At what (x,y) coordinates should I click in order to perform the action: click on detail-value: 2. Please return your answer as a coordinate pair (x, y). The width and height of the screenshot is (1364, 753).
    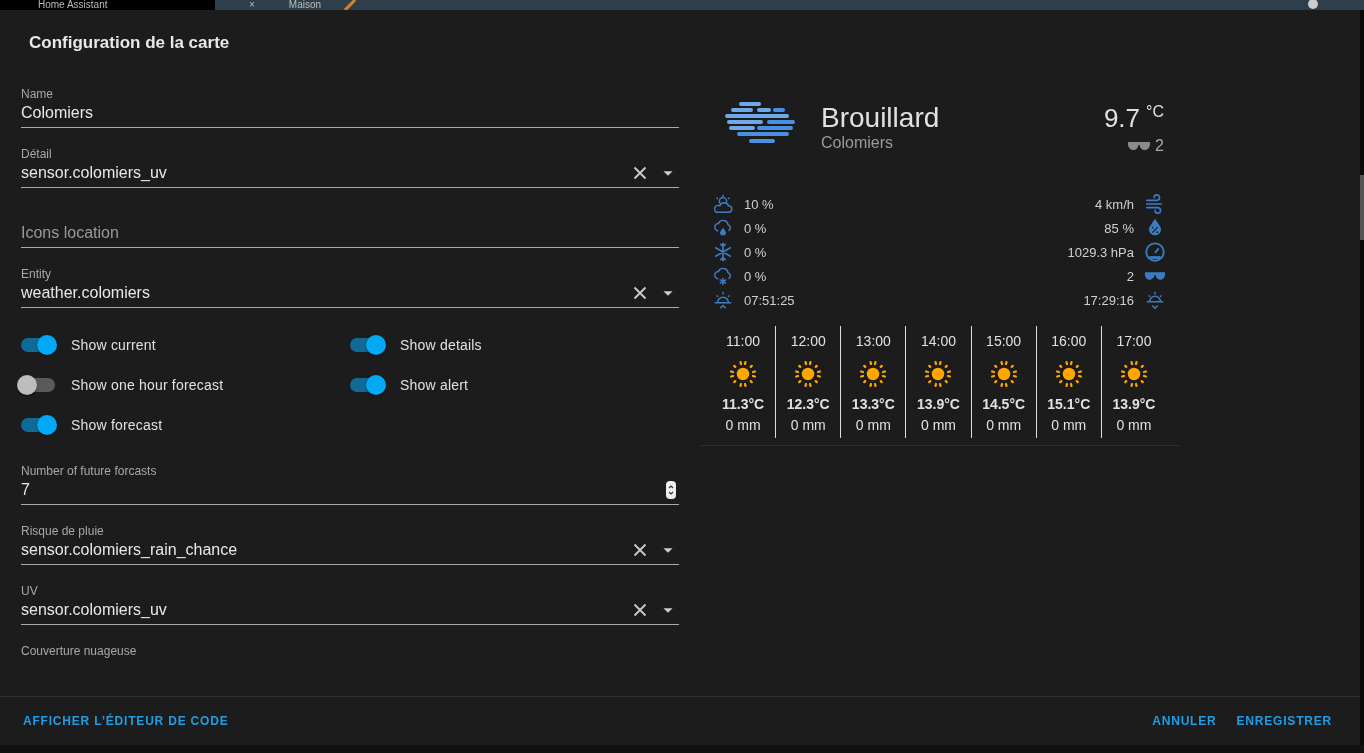
    Looking at the image, I should click on (1130, 276).